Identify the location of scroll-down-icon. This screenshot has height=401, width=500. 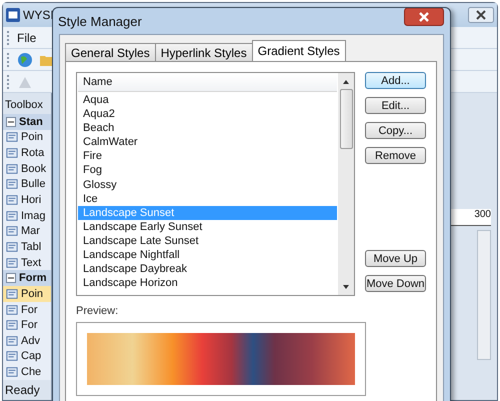
(346, 287).